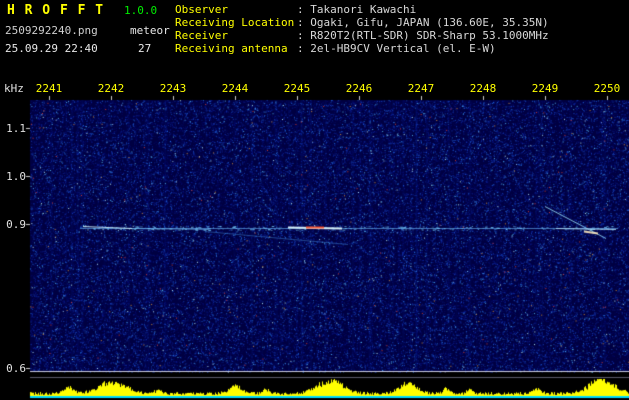 Image resolution: width=629 pixels, height=400 pixels. I want to click on time-label: 2243, so click(173, 88).